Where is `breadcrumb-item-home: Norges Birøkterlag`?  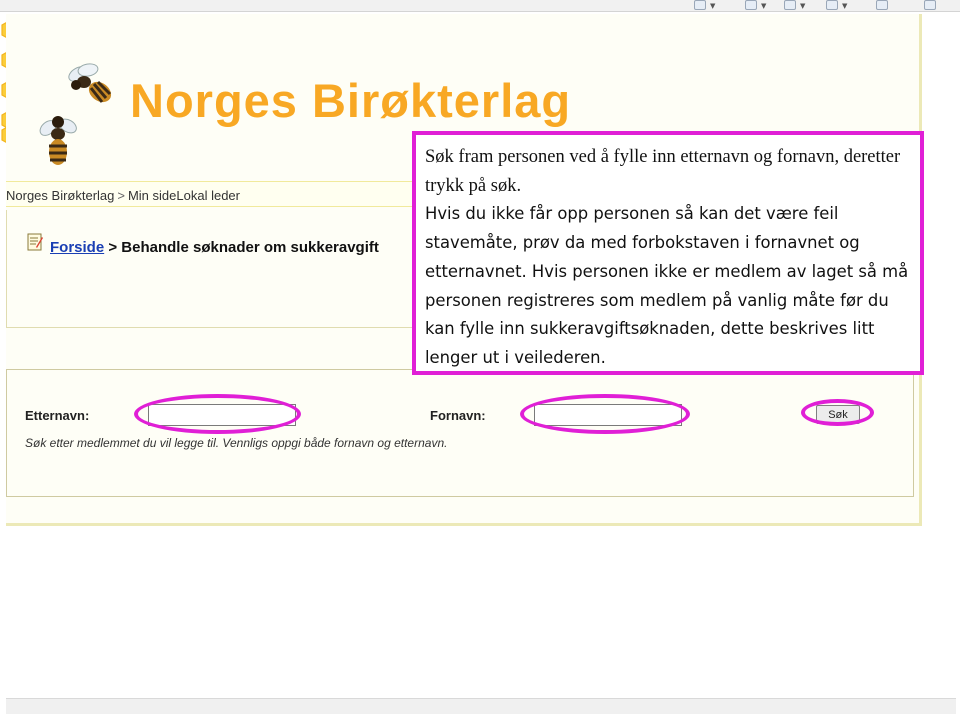
breadcrumb-item-home: Norges Birøkterlag is located at coordinates (60, 195).